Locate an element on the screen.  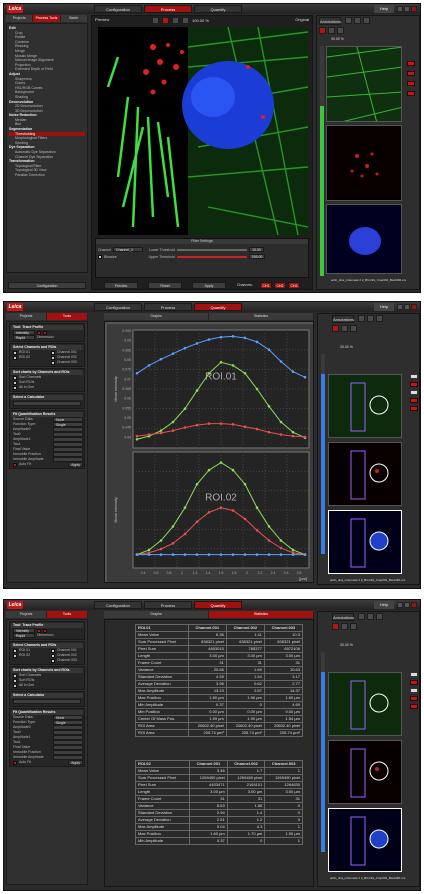
tab-tools: Tools is located at coordinates (67, 614).